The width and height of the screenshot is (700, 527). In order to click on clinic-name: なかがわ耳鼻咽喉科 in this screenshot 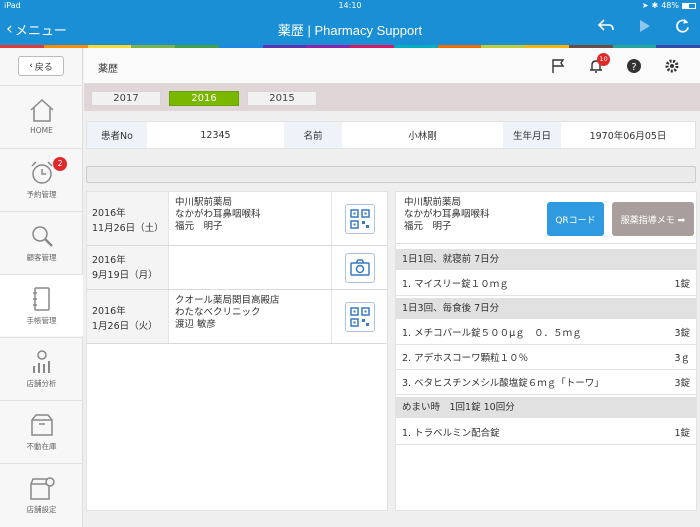, I will do `click(218, 214)`.